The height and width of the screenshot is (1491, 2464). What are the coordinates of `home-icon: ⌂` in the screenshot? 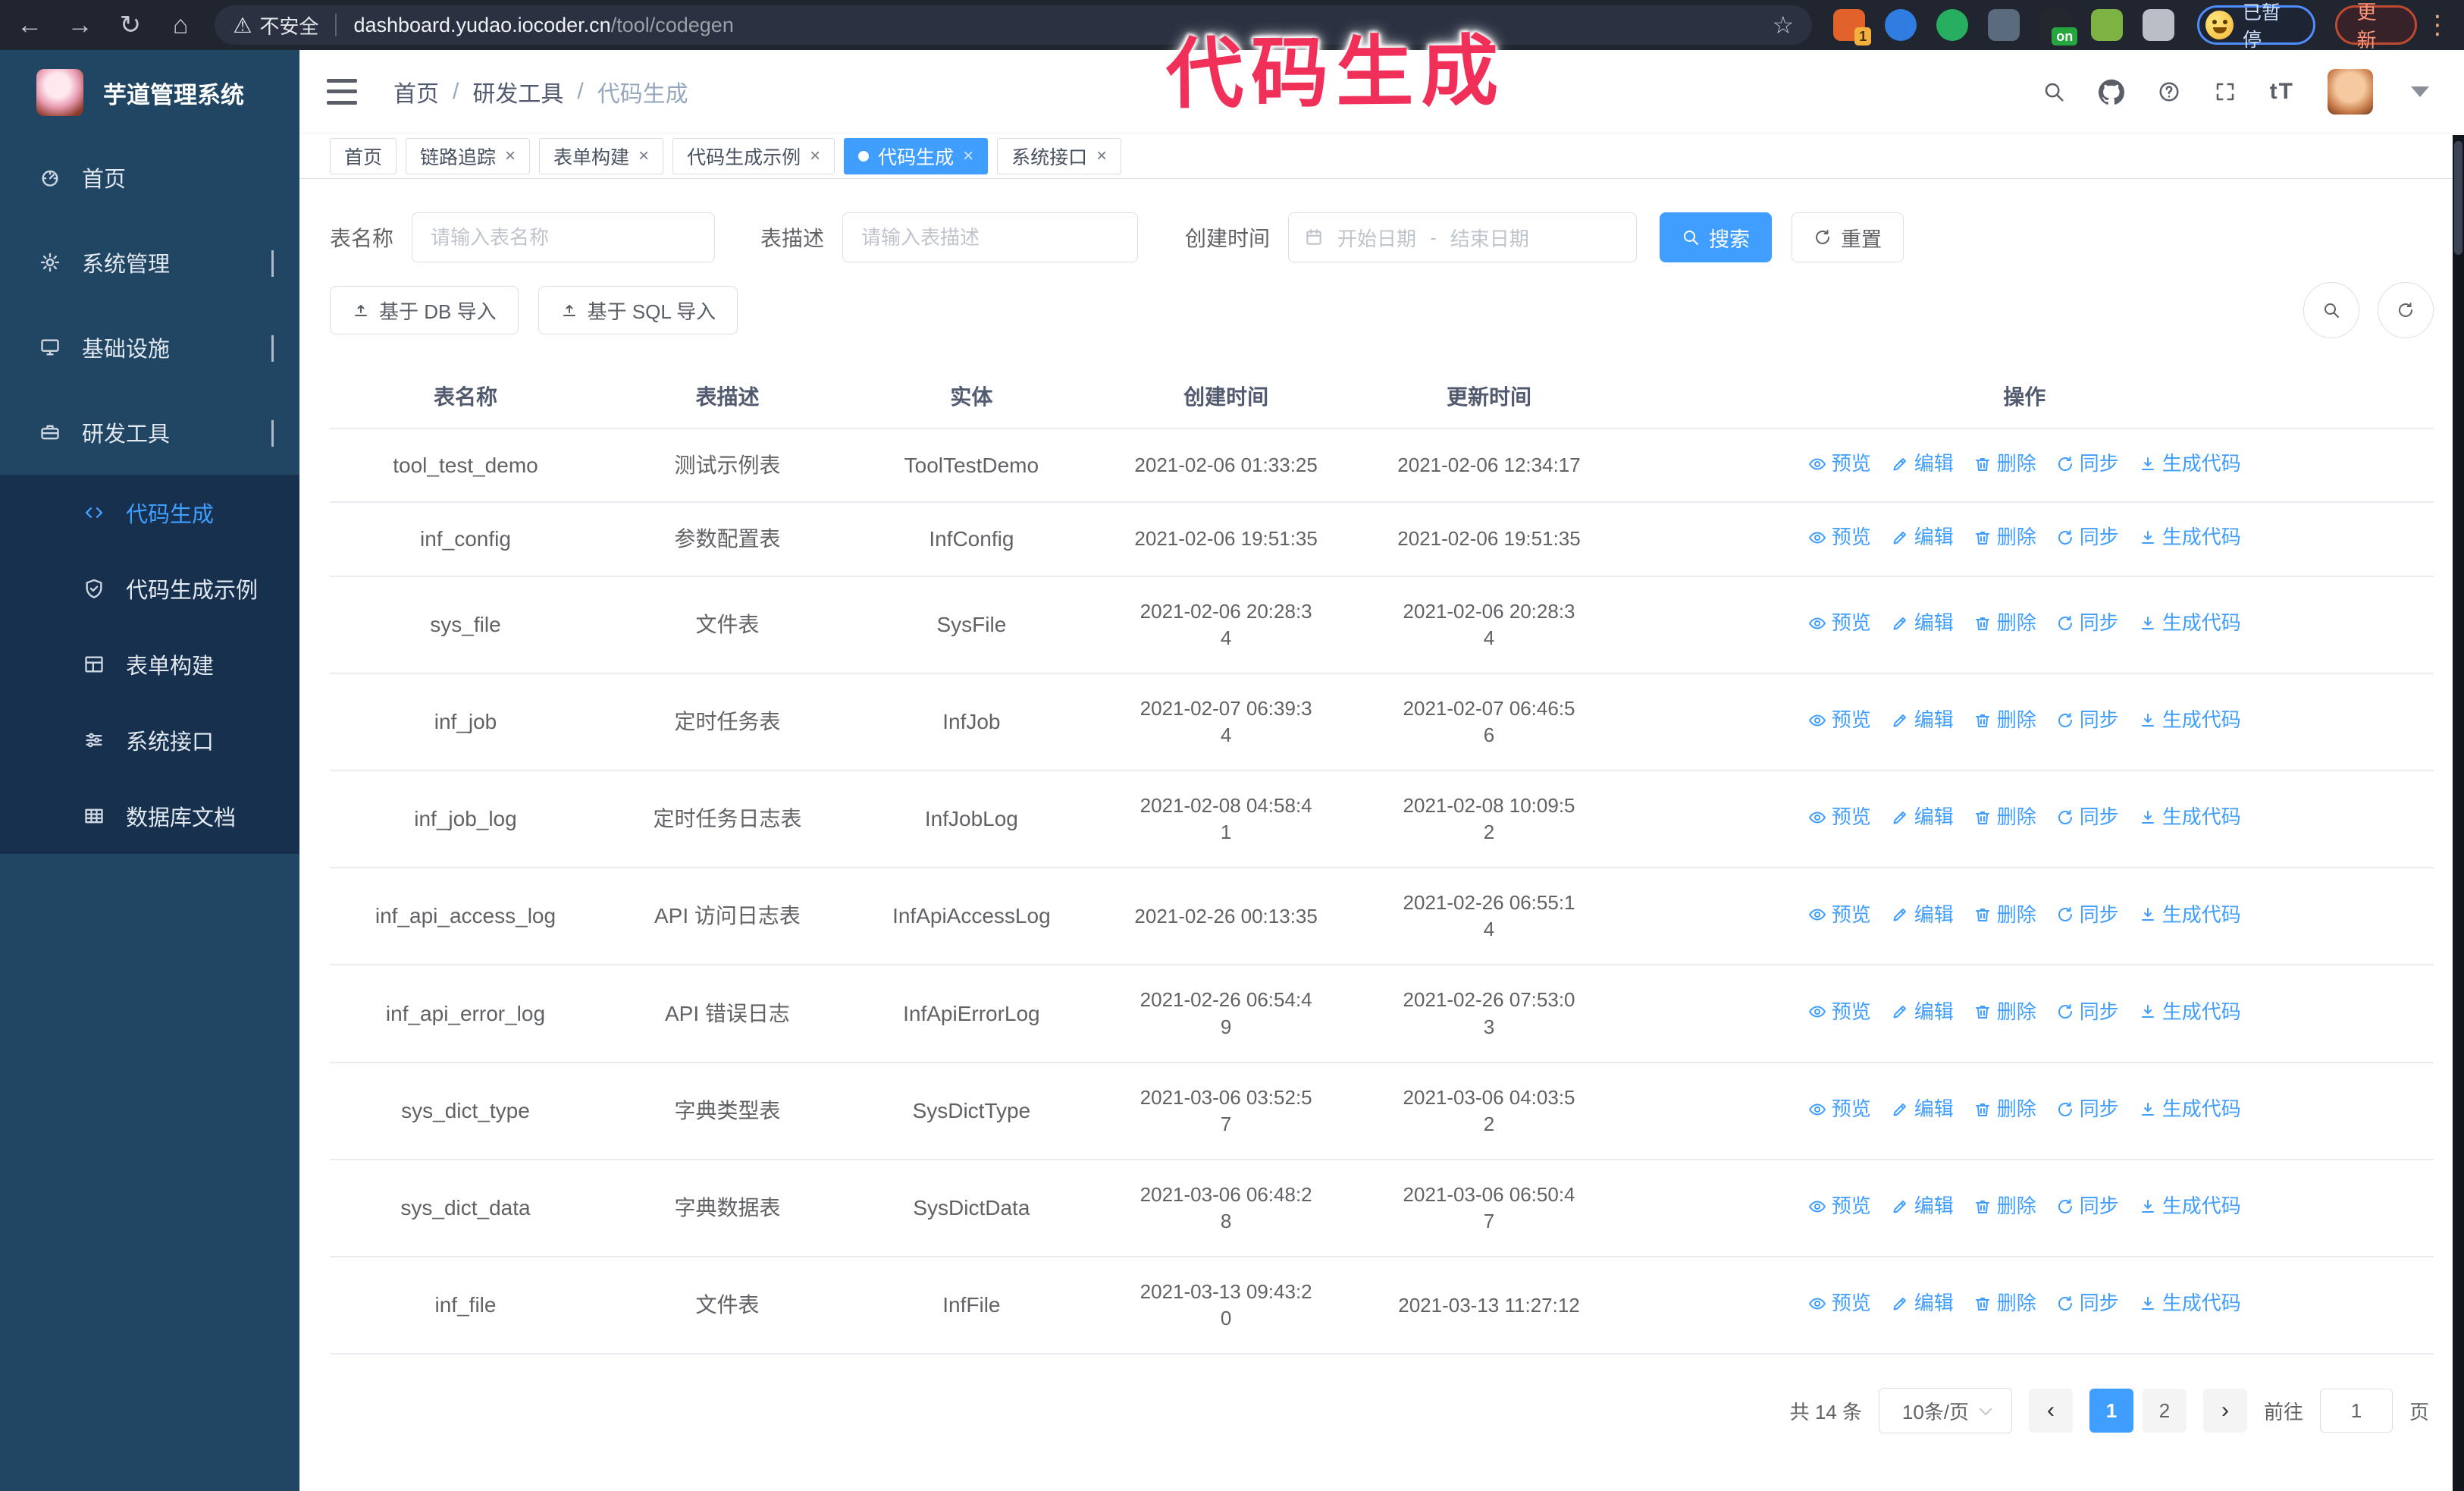 It's located at (180, 25).